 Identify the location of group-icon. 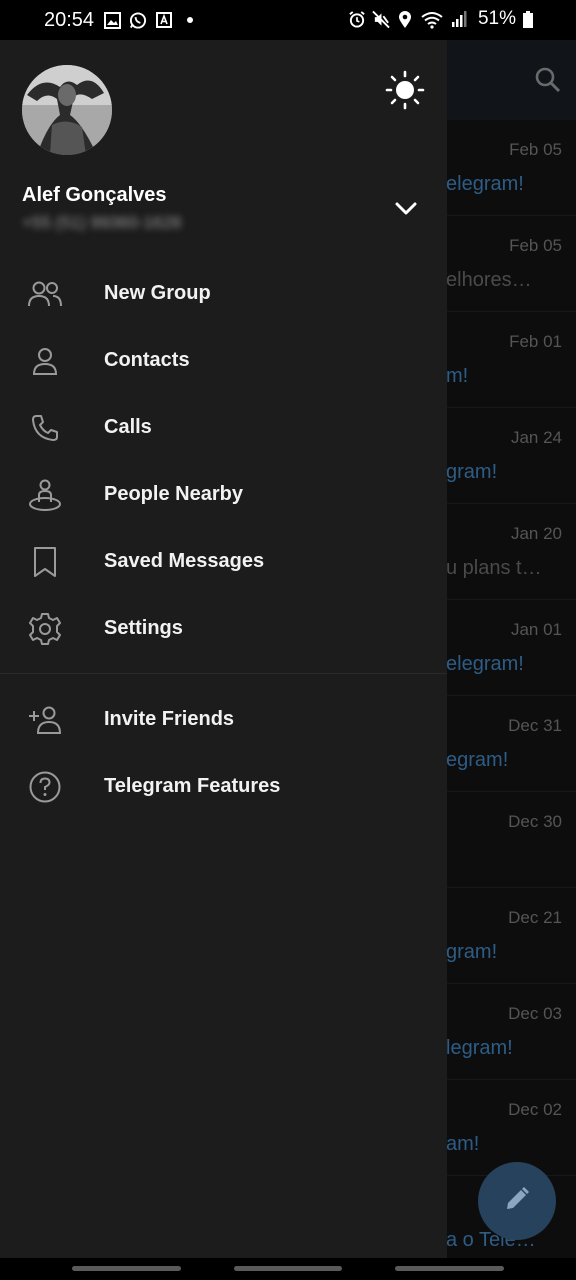
(45, 294).